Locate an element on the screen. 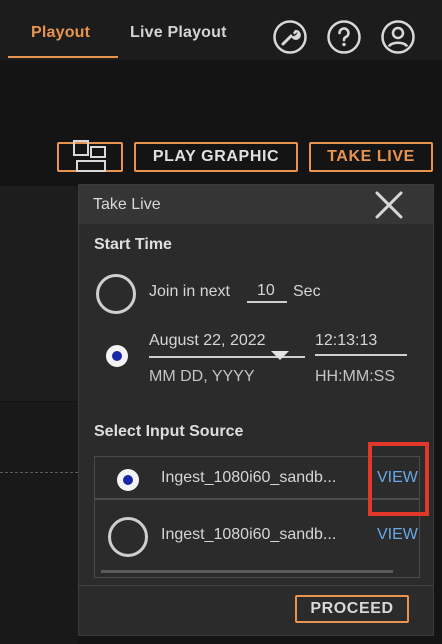 The width and height of the screenshot is (442, 644). user-account-icon is located at coordinates (398, 37).